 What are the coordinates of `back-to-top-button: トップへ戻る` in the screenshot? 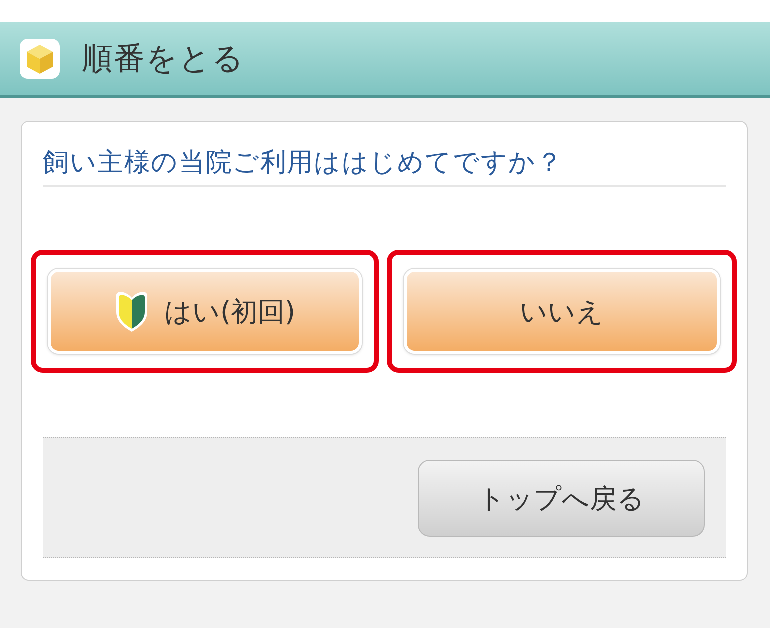 It's located at (561, 498).